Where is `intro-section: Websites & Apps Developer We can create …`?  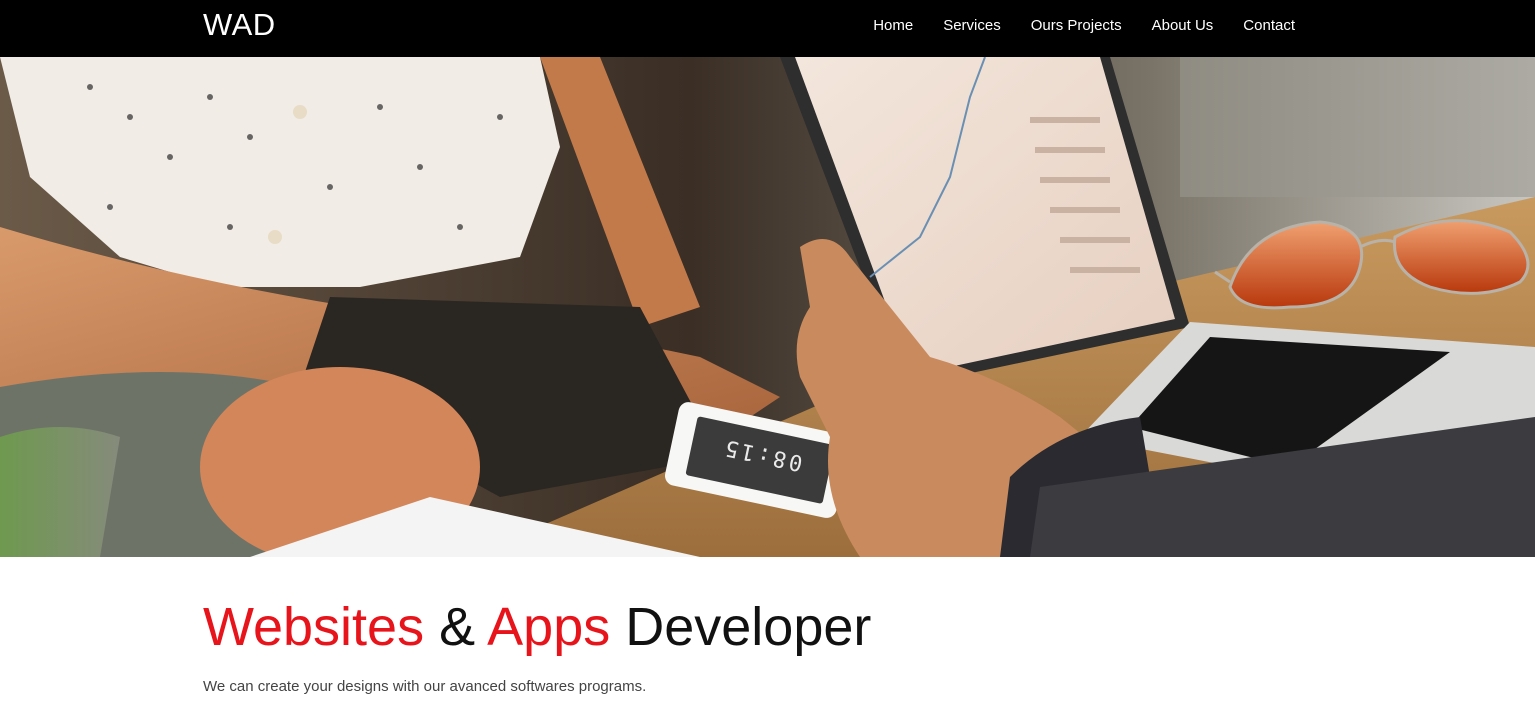
intro-section: Websites & Apps Developer We can create … is located at coordinates (768, 642).